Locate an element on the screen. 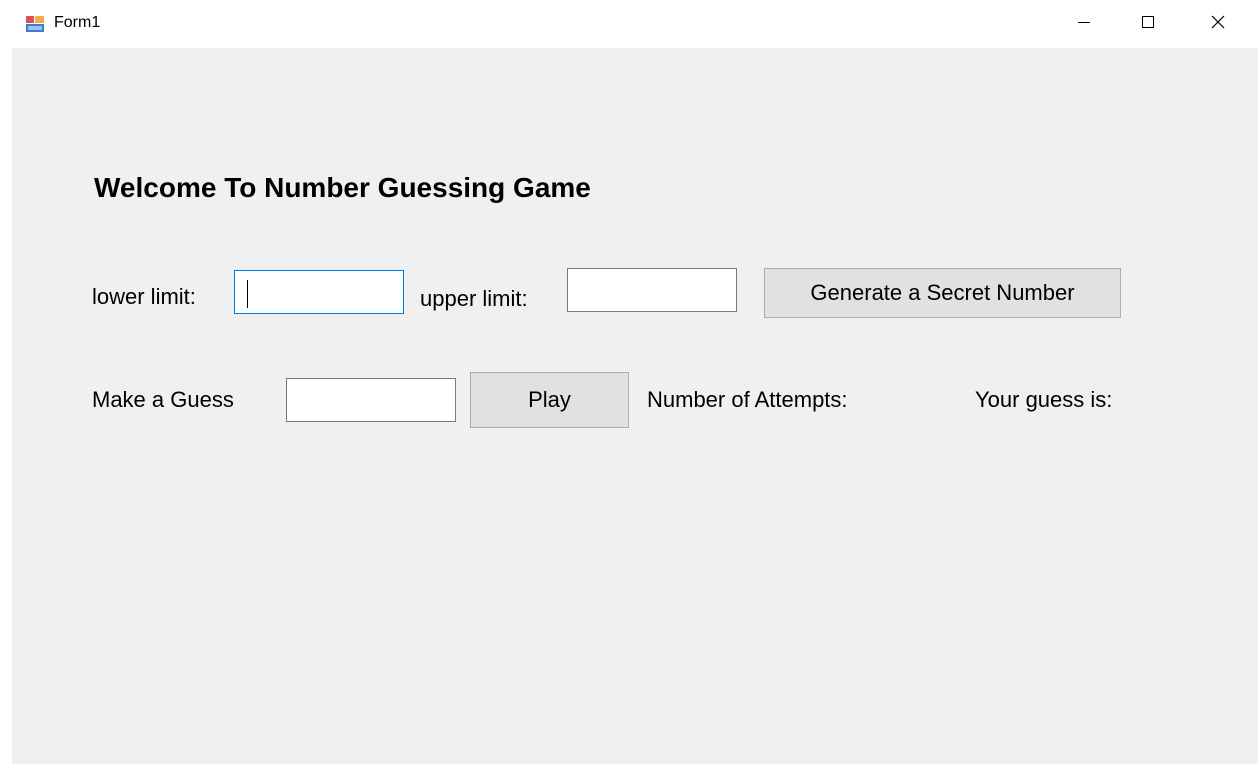 The height and width of the screenshot is (764, 1258). page-title: Welcome To Number Guessing Game is located at coordinates (342, 187).